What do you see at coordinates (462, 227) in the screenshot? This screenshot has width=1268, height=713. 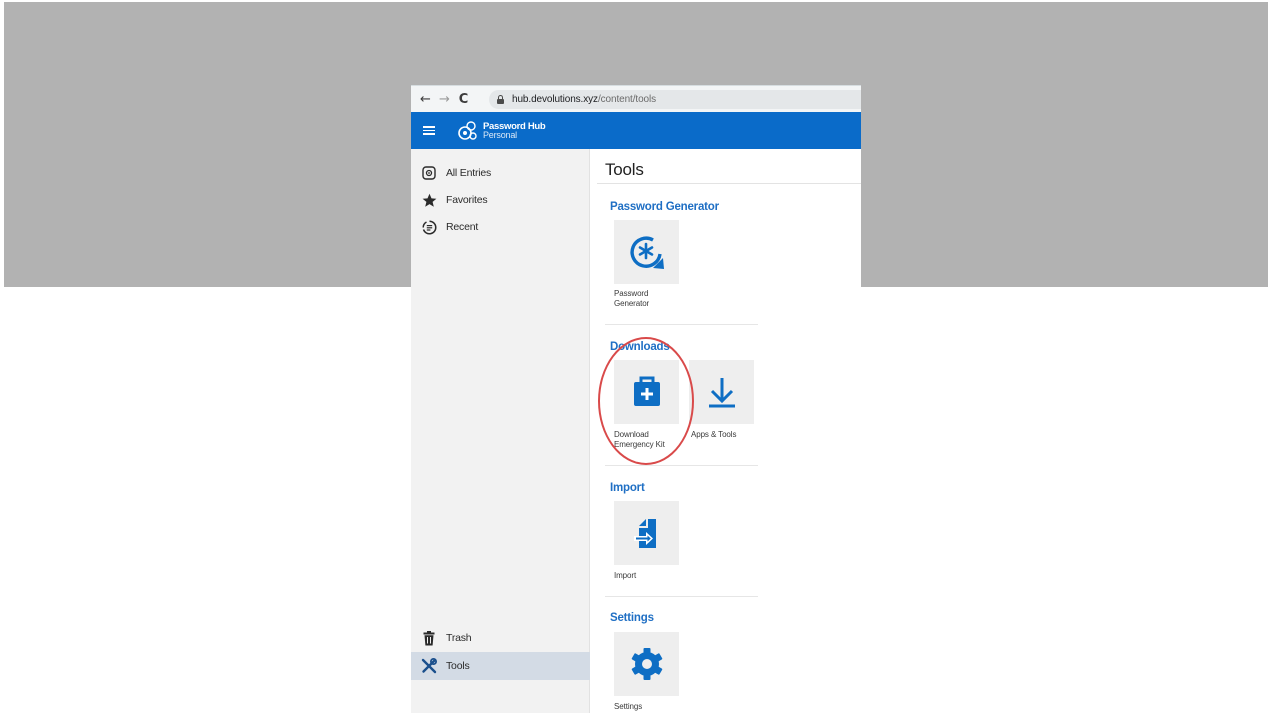 I see `sidebar-item-label: Recent` at bounding box center [462, 227].